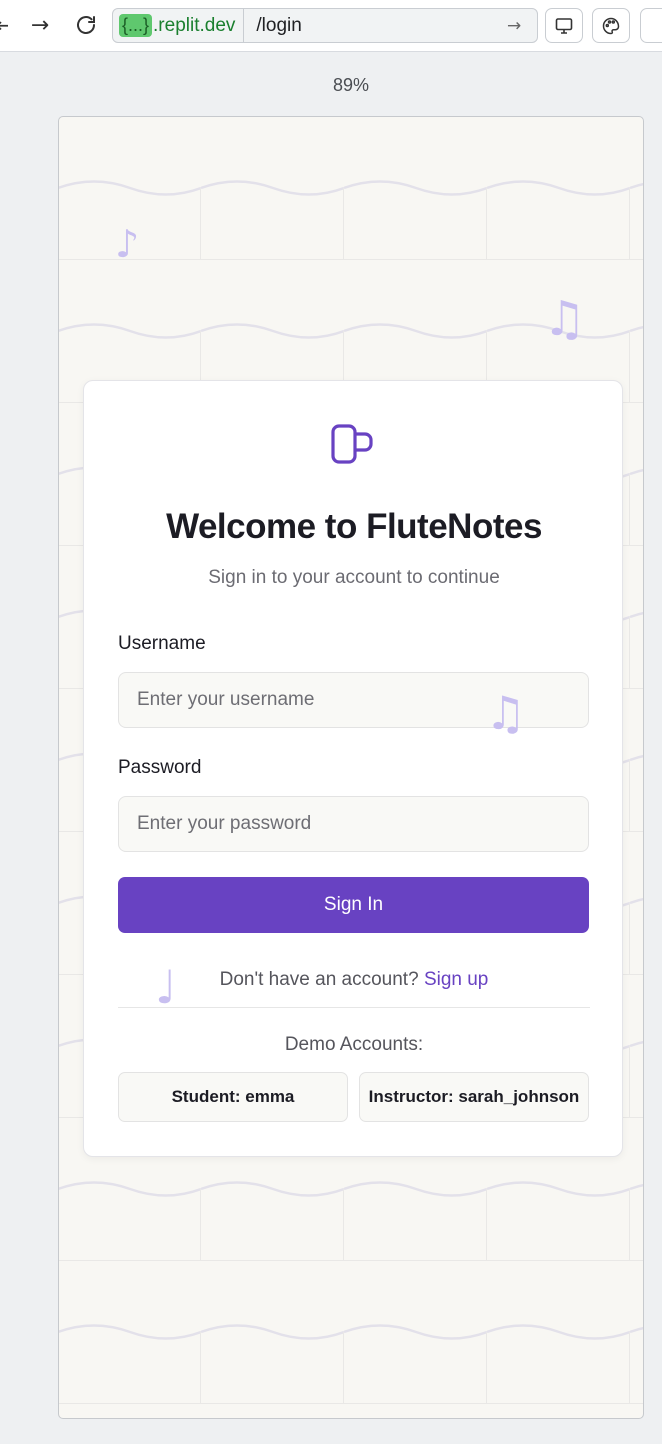 This screenshot has height=1444, width=662. I want to click on browser-toolbar: ← → {...} .replit.dev /login →, so click(331, 26).